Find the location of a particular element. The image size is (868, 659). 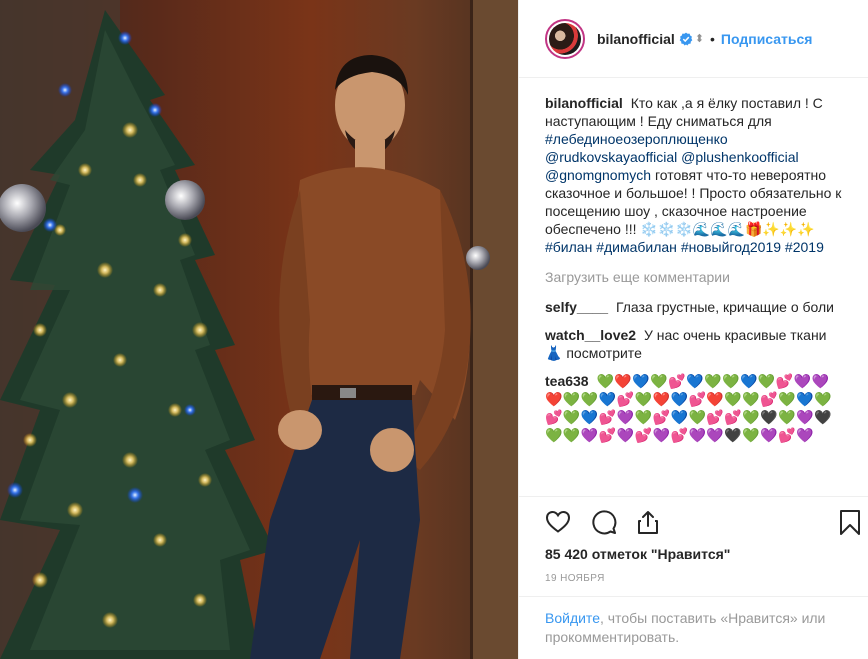

verified-badge-icon is located at coordinates (686, 38).